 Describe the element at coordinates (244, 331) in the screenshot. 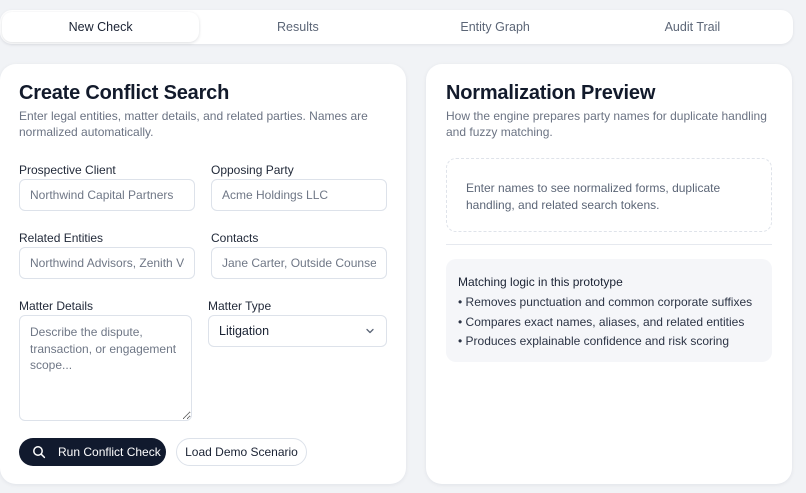

I see `matter-type-value: Litigation` at that location.